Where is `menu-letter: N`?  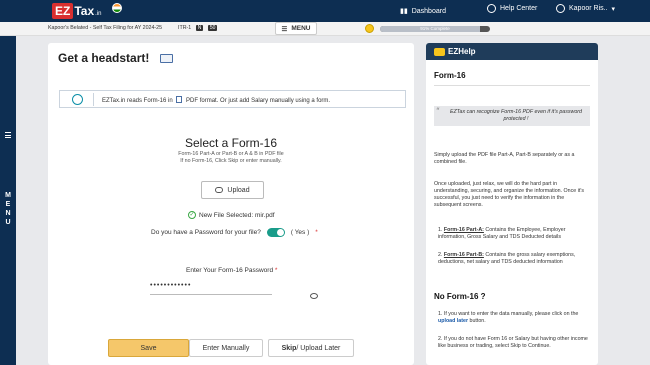
menu-letter: N is located at coordinates (8, 213).